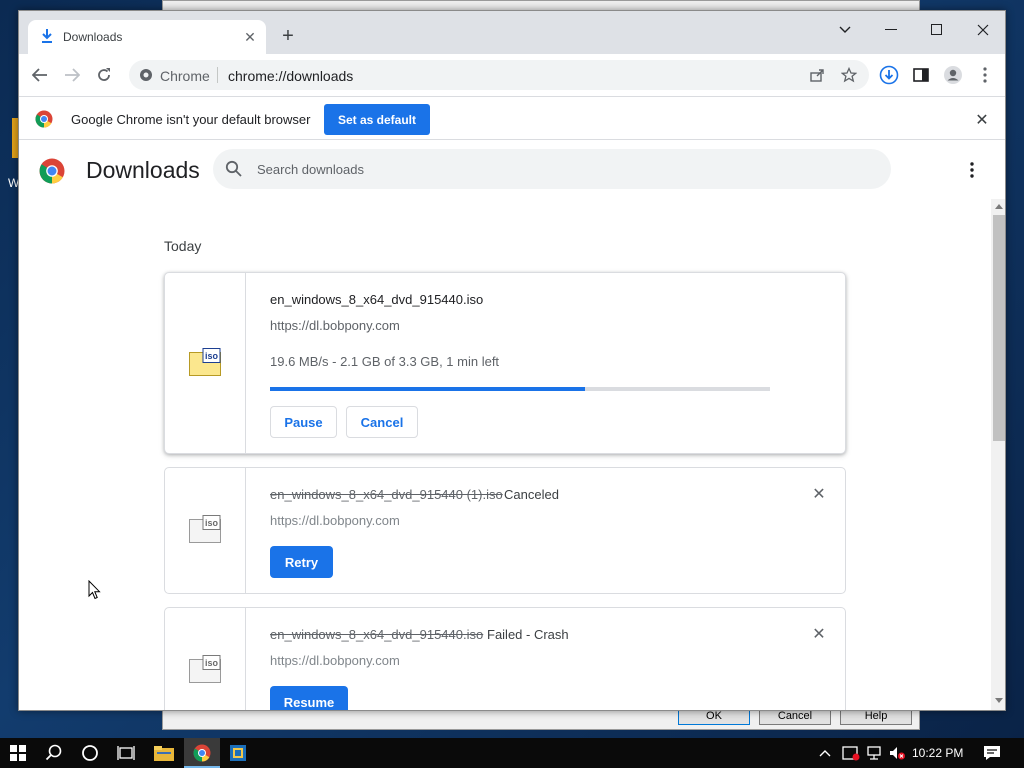 The image size is (1024, 768). What do you see at coordinates (90, 753) in the screenshot?
I see `cortana-icon` at bounding box center [90, 753].